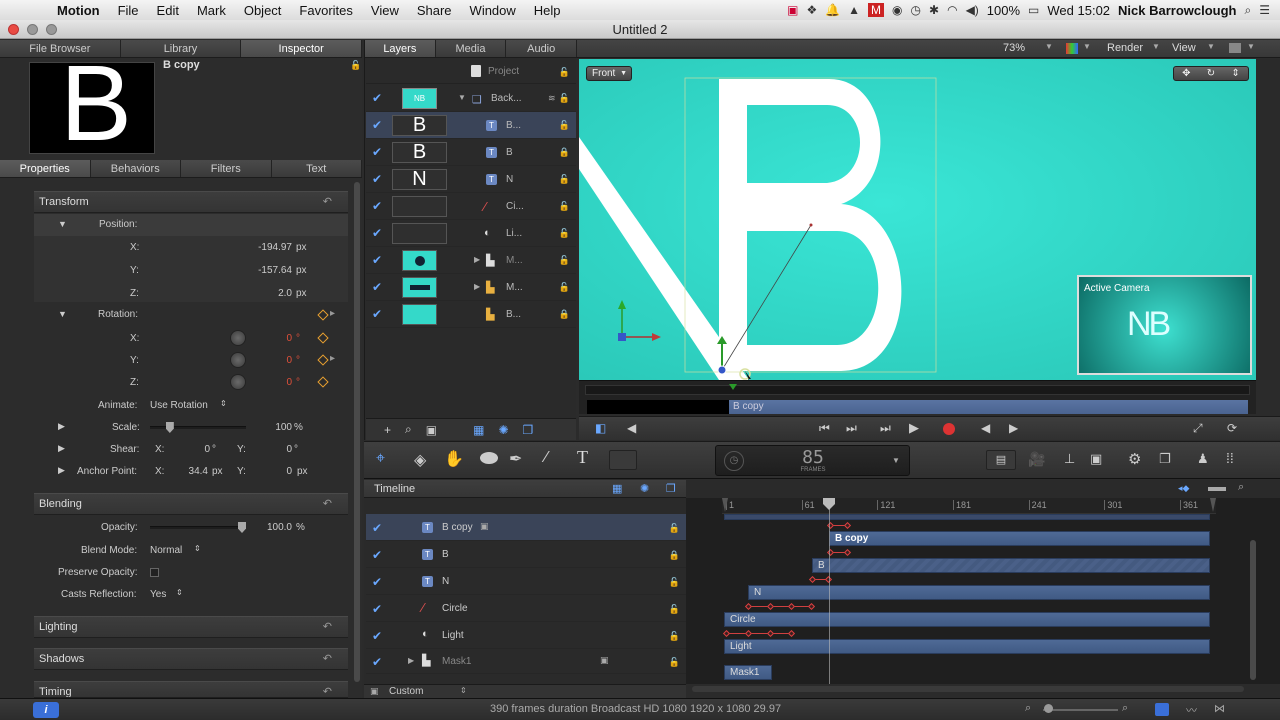 The height and width of the screenshot is (720, 1280). I want to click on battery-icon: ▭, so click(1033, 10).